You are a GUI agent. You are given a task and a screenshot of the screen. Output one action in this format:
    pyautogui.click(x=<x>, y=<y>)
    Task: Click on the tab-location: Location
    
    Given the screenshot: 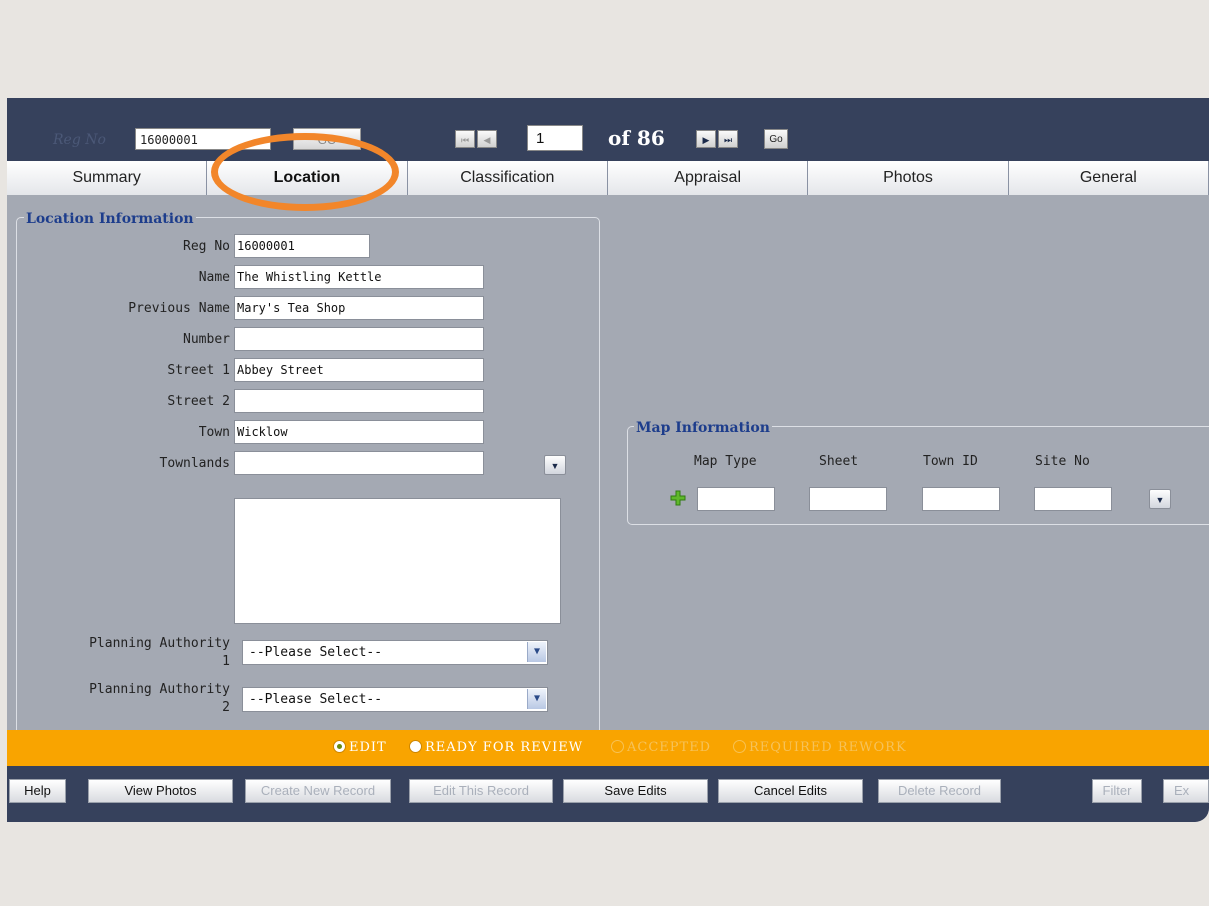 What is the action you would take?
    pyautogui.click(x=307, y=178)
    